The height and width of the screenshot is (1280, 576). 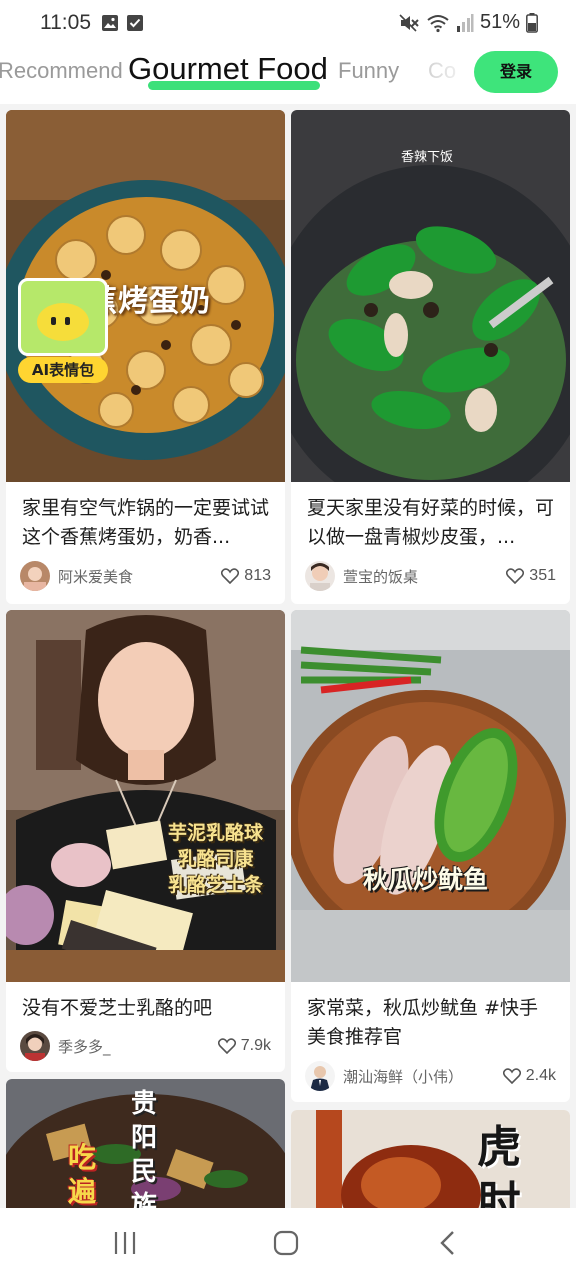 What do you see at coordinates (63, 317) in the screenshot?
I see `ai-sticker-icon` at bounding box center [63, 317].